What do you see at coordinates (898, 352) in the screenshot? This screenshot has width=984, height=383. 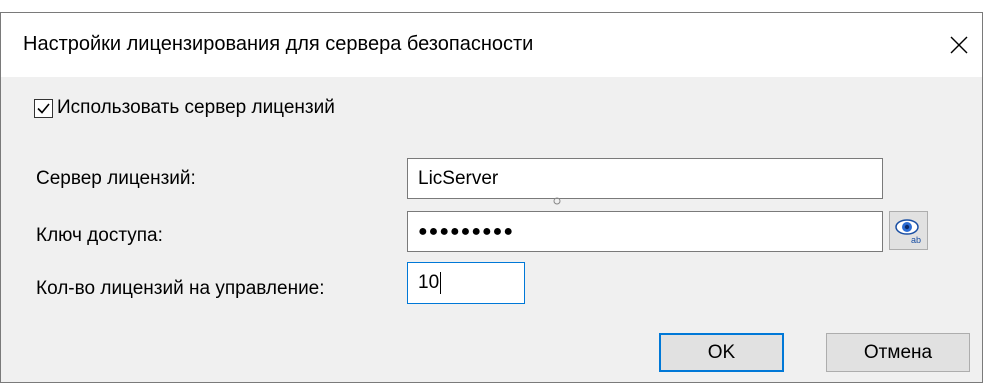 I see `cancel-button: Отмена` at bounding box center [898, 352].